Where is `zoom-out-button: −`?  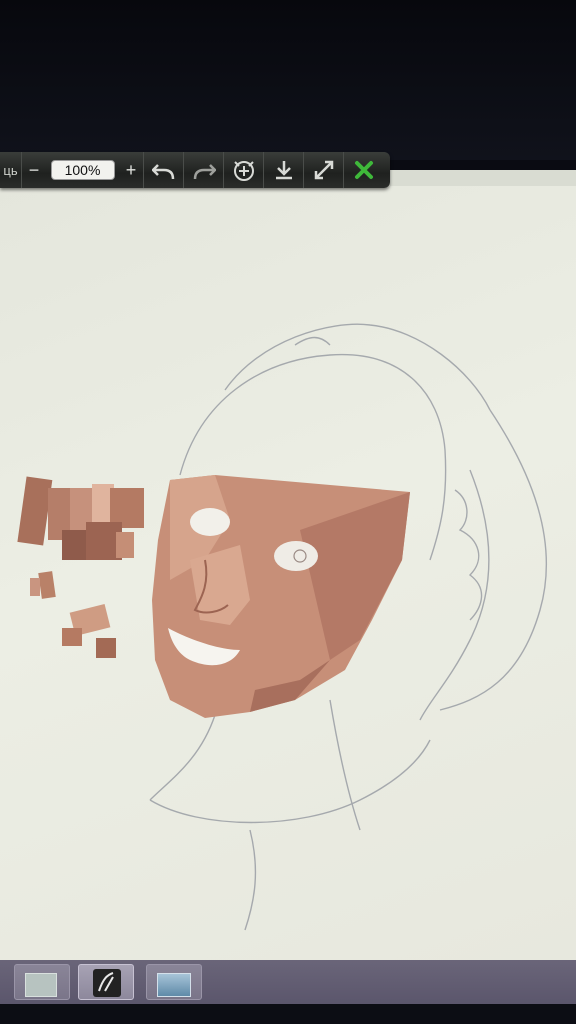
zoom-out-button: − is located at coordinates (34, 170).